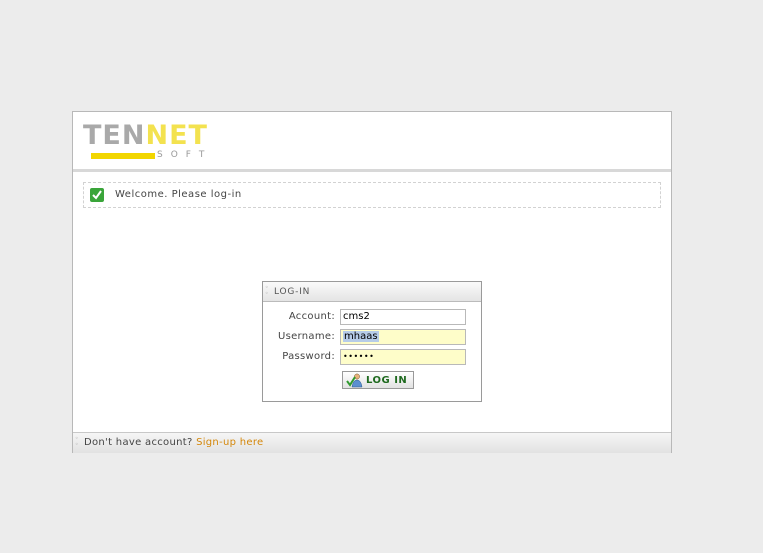 The width and height of the screenshot is (763, 553). What do you see at coordinates (306, 336) in the screenshot?
I see `username-label: Username:` at bounding box center [306, 336].